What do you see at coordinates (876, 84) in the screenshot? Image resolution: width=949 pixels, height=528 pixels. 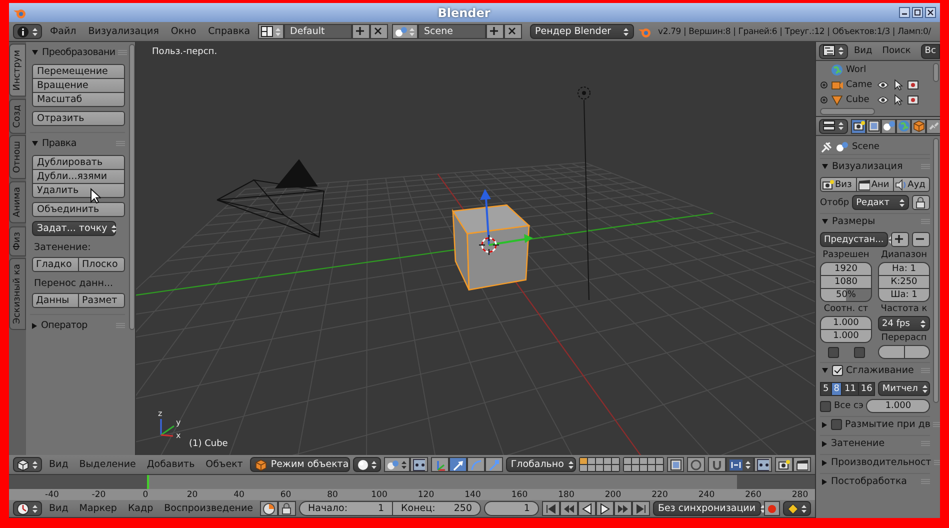 I see `outliner-row: Came` at bounding box center [876, 84].